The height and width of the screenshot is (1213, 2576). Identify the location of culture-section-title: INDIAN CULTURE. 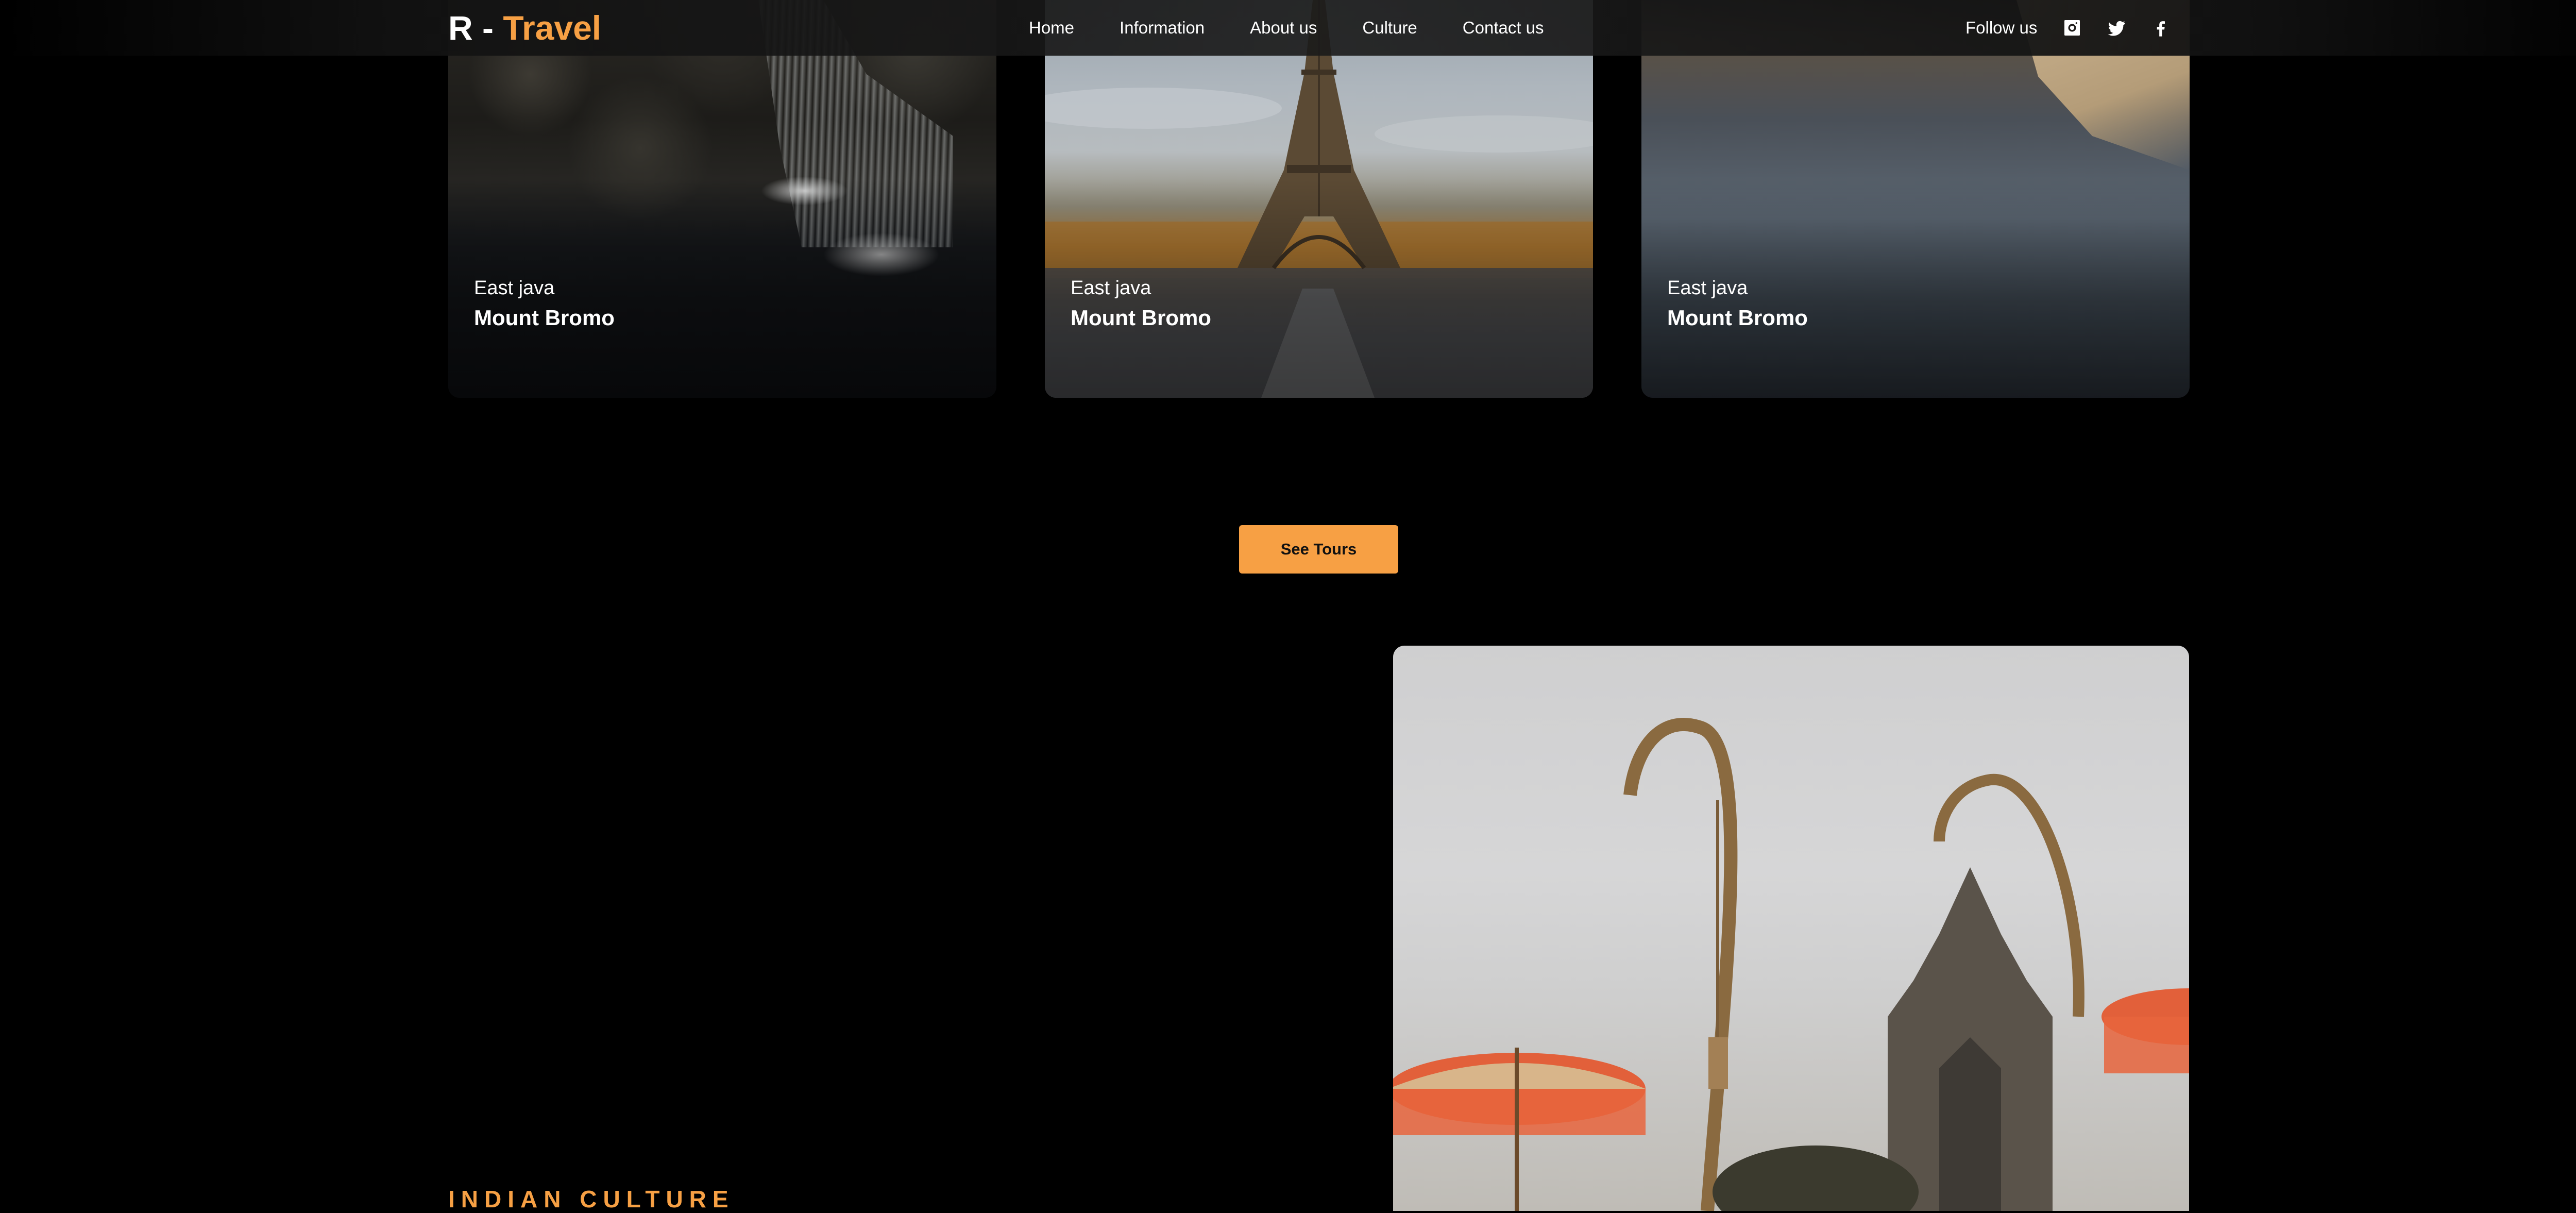
(591, 1199).